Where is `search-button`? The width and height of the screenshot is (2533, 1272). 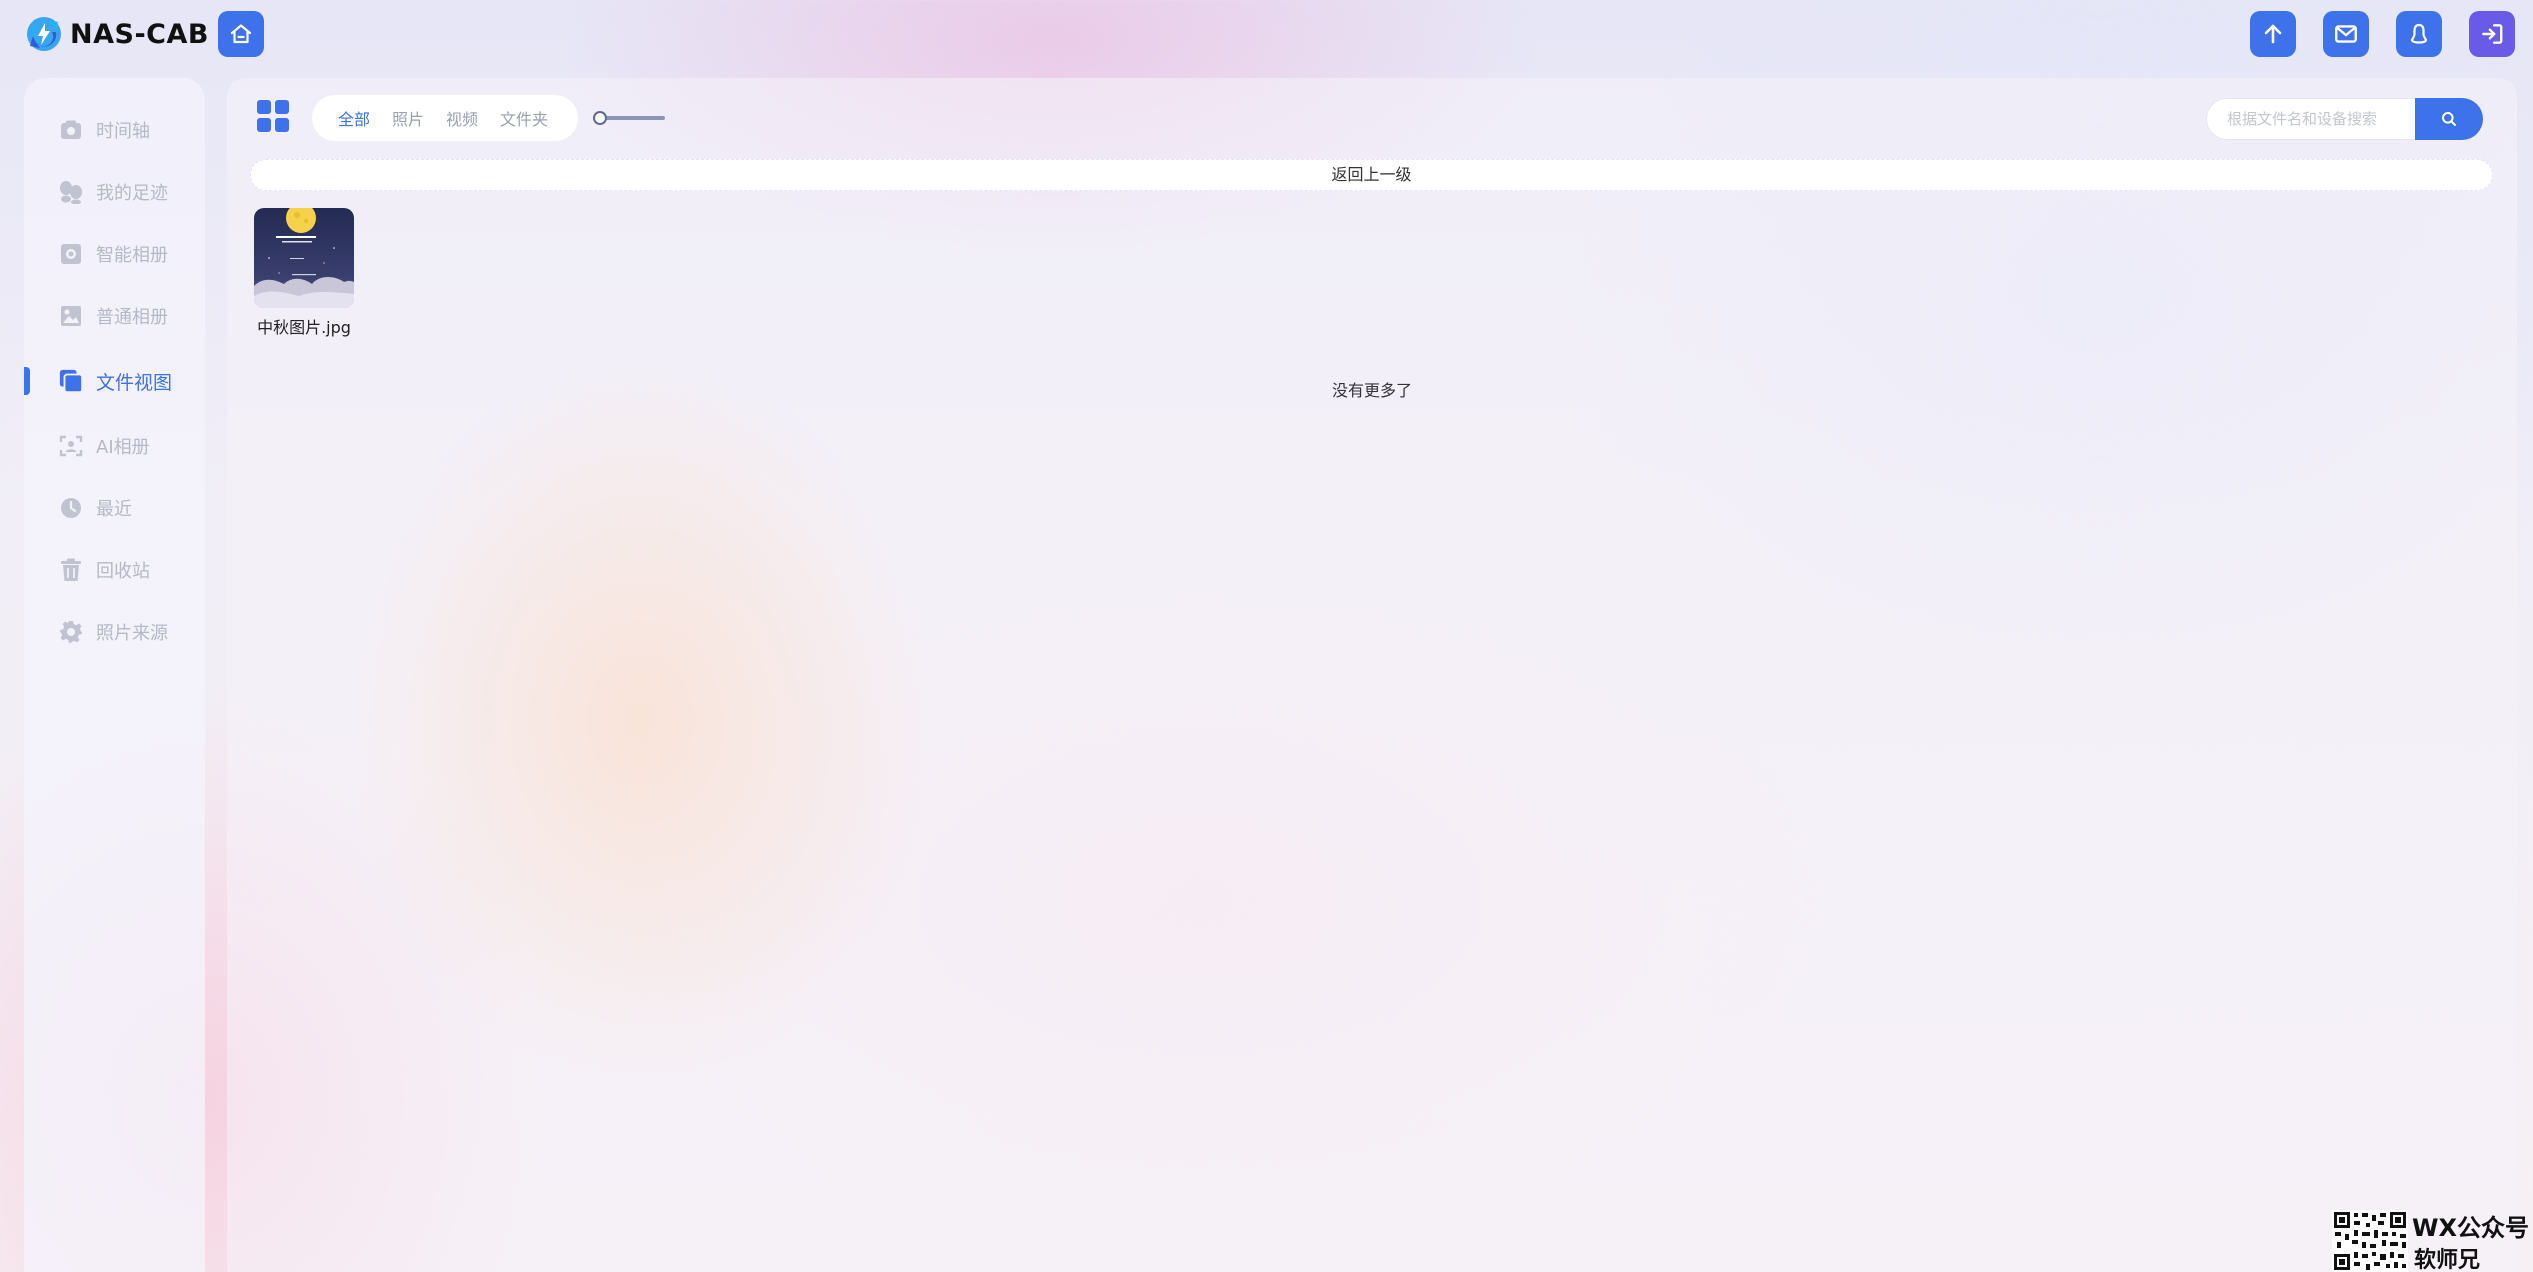
search-button is located at coordinates (2449, 119).